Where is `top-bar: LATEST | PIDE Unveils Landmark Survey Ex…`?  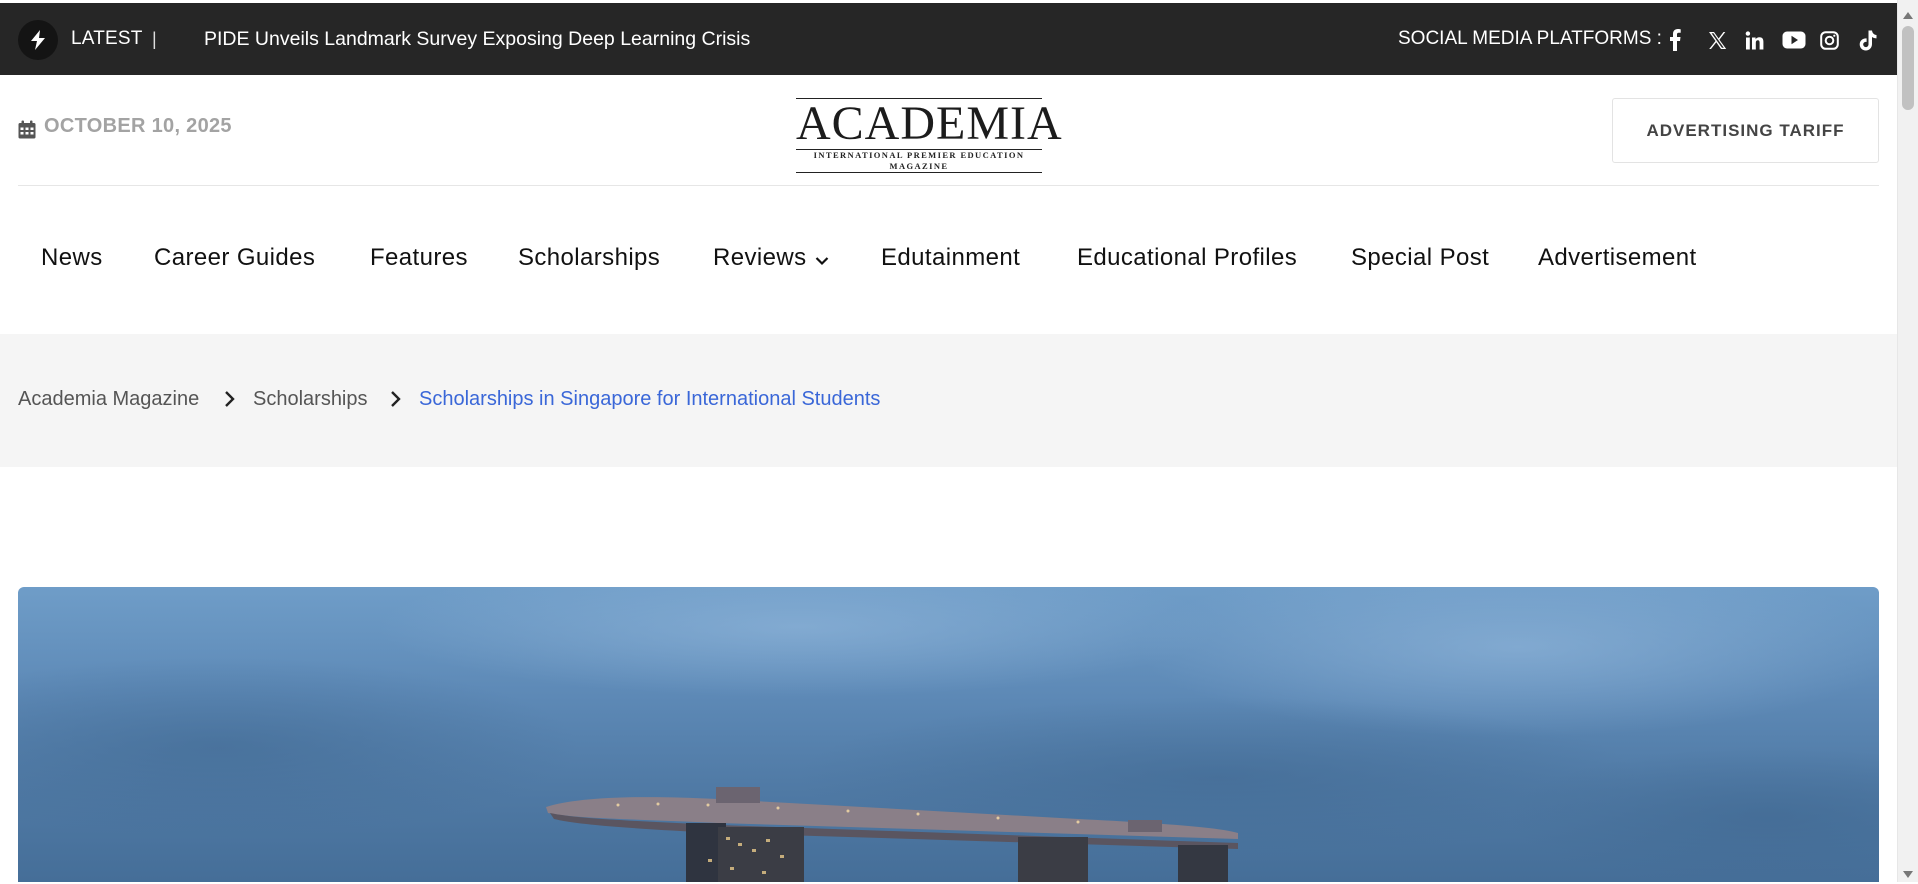 top-bar: LATEST | PIDE Unveils Landmark Survey Ex… is located at coordinates (948, 39).